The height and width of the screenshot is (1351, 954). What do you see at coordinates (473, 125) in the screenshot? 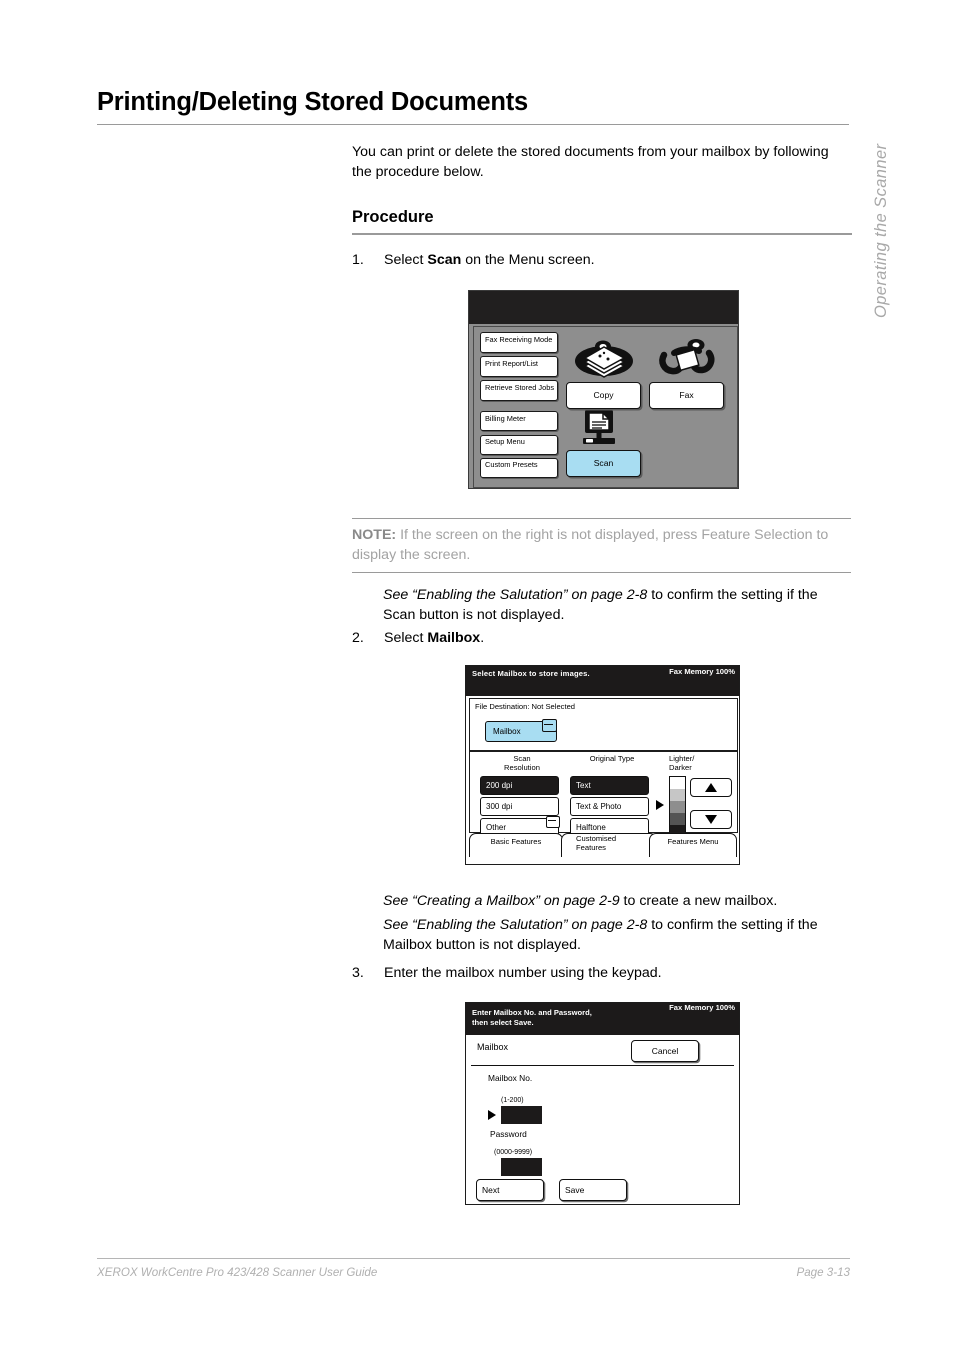
I see `title-divider` at bounding box center [473, 125].